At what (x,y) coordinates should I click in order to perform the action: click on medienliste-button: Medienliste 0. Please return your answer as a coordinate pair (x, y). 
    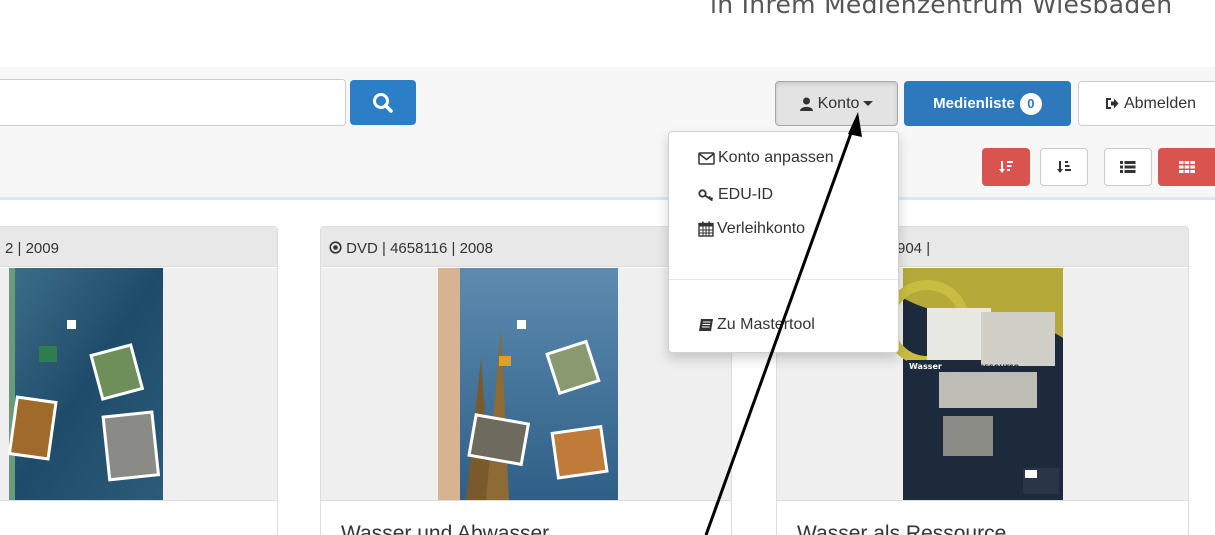
    Looking at the image, I should click on (987, 103).